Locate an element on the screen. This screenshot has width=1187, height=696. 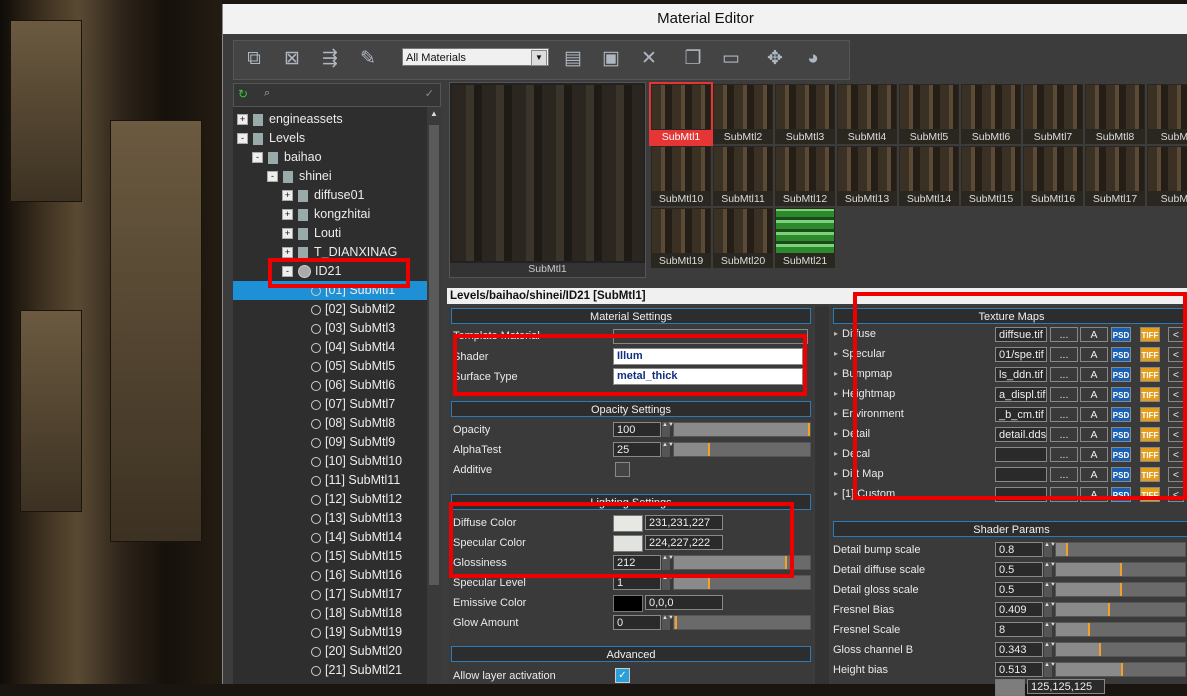
shader-param-field: 0.409 is located at coordinates (1019, 609).